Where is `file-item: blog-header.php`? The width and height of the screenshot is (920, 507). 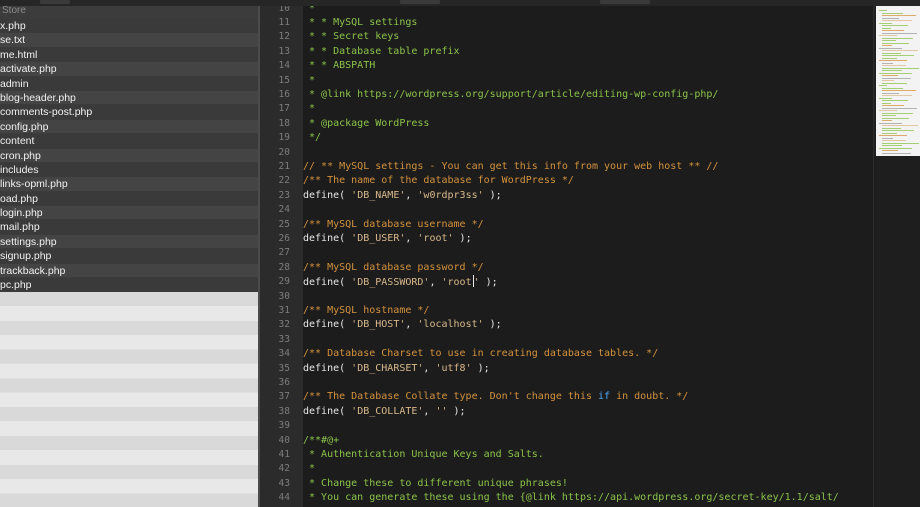
file-item: blog-header.php is located at coordinates (129, 98).